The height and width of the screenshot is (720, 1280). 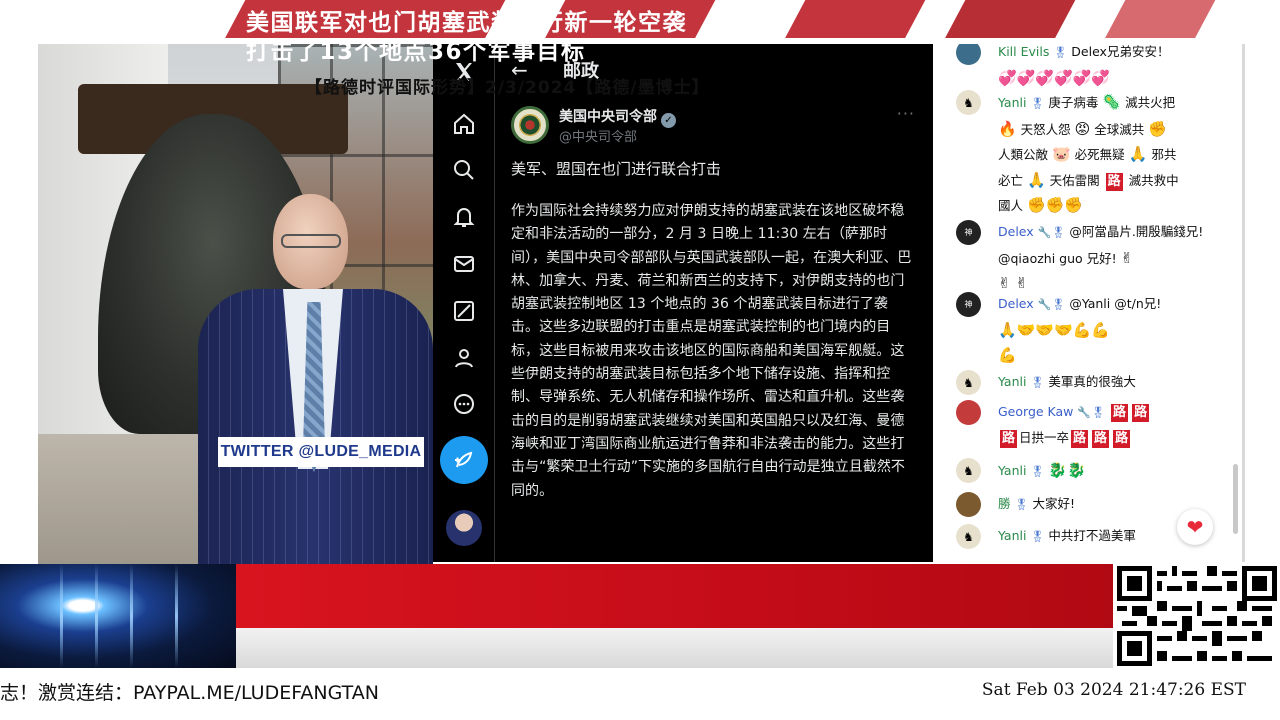 What do you see at coordinates (1087, 330) in the screenshot?
I see `chat-message: 神 Delex 🔧🎖 @Yanli @t/n兄! 🙏🤝🤝🤝💪💪 💪` at bounding box center [1087, 330].